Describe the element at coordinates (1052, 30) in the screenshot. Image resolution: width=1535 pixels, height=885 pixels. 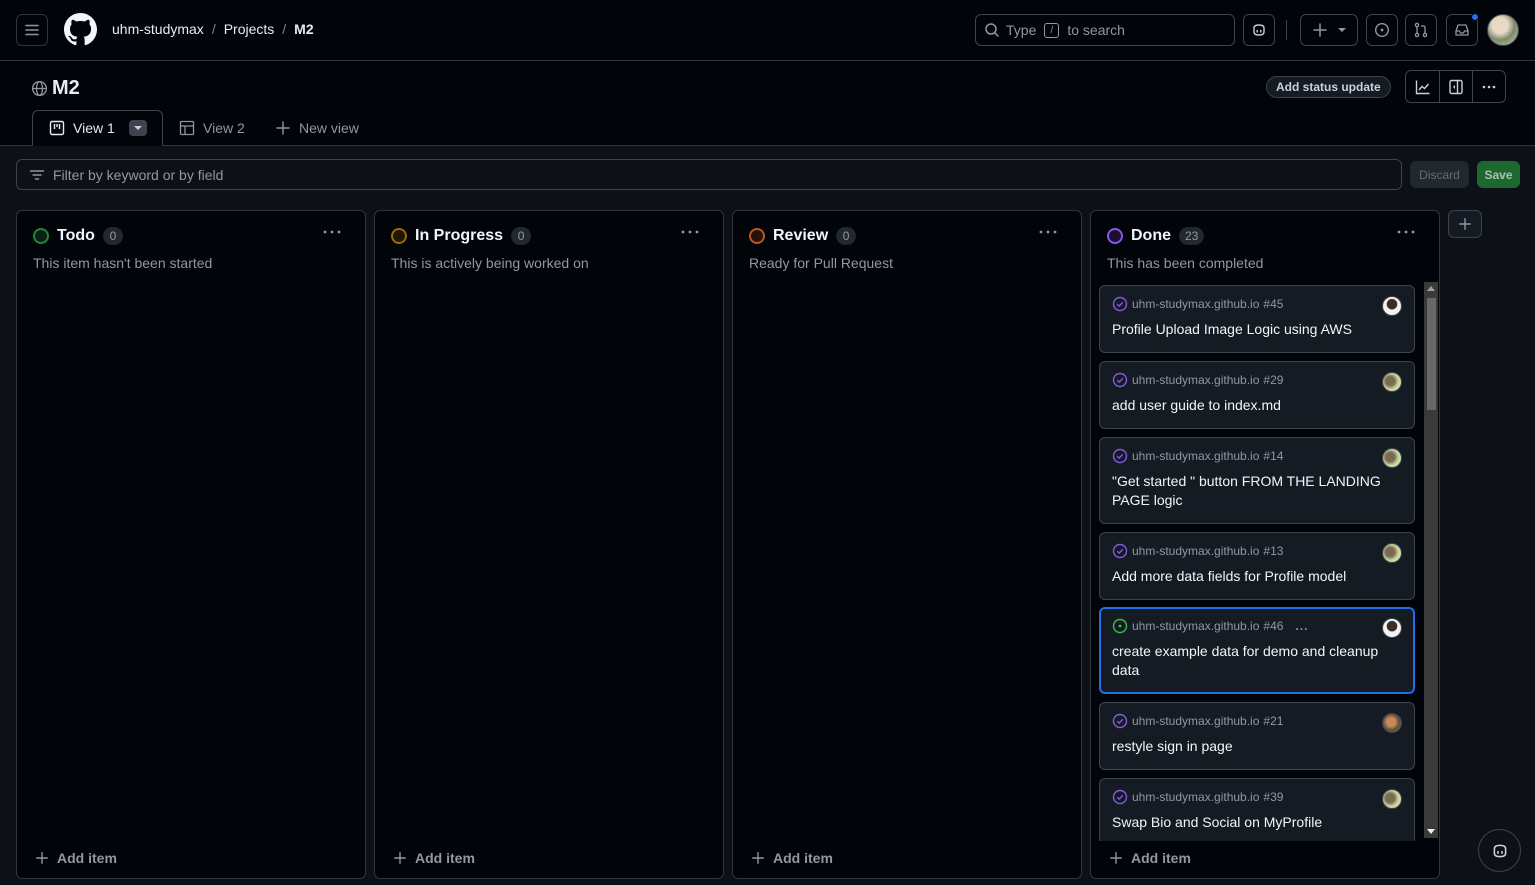
I see `search-shortcut-key: /` at that location.